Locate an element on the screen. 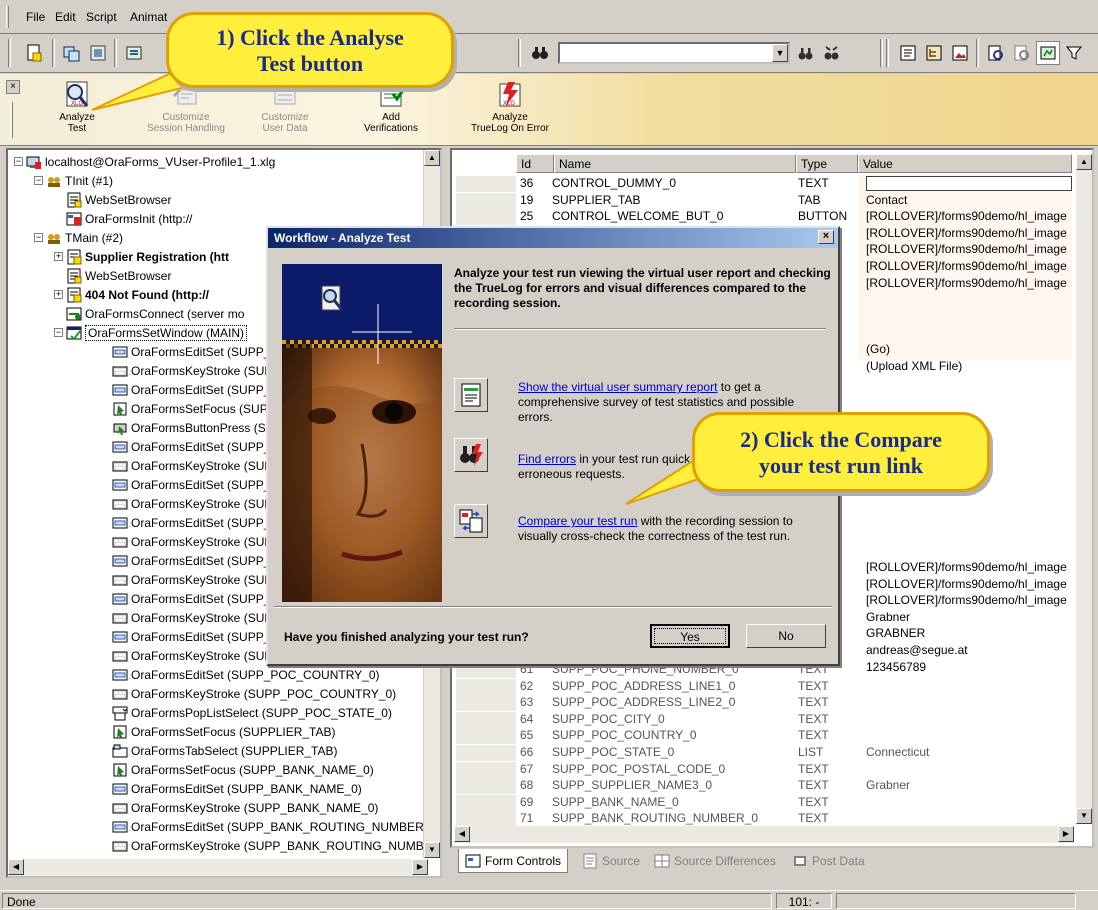 This screenshot has height=910, width=1098. menu-file: File is located at coordinates (35, 17).